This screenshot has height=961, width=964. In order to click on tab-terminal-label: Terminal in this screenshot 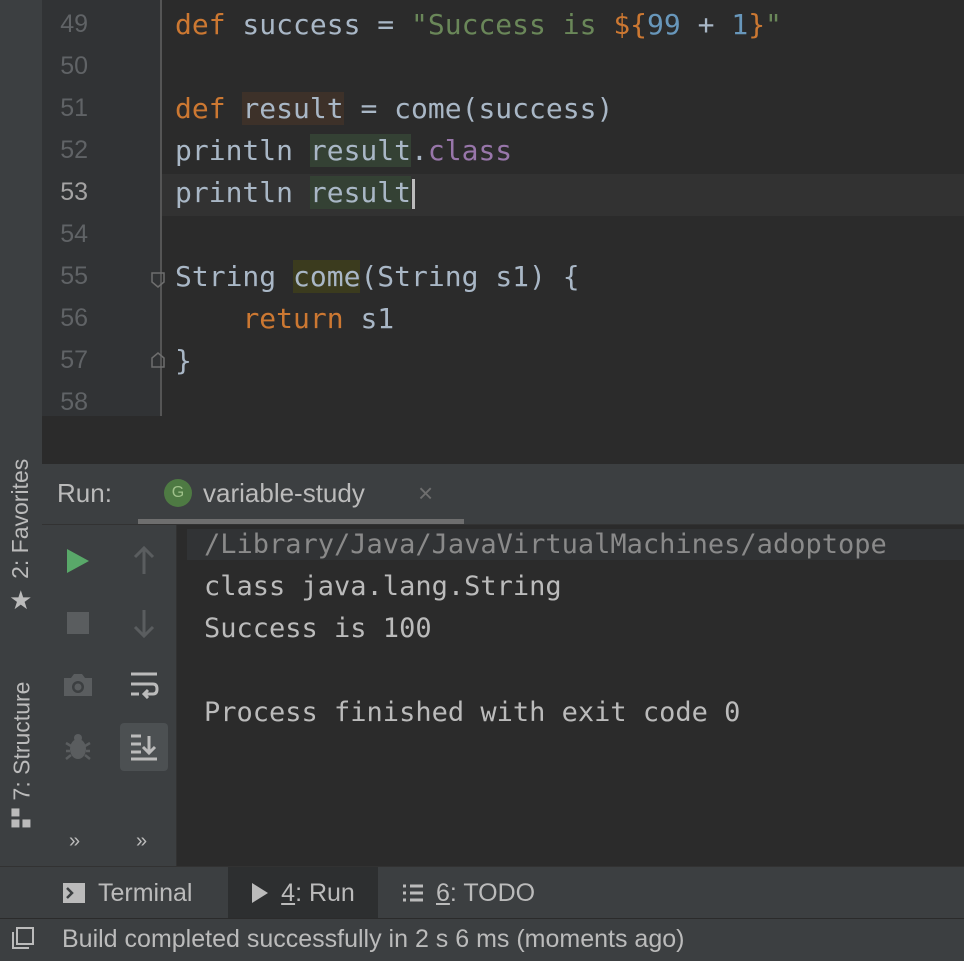, I will do `click(145, 892)`.